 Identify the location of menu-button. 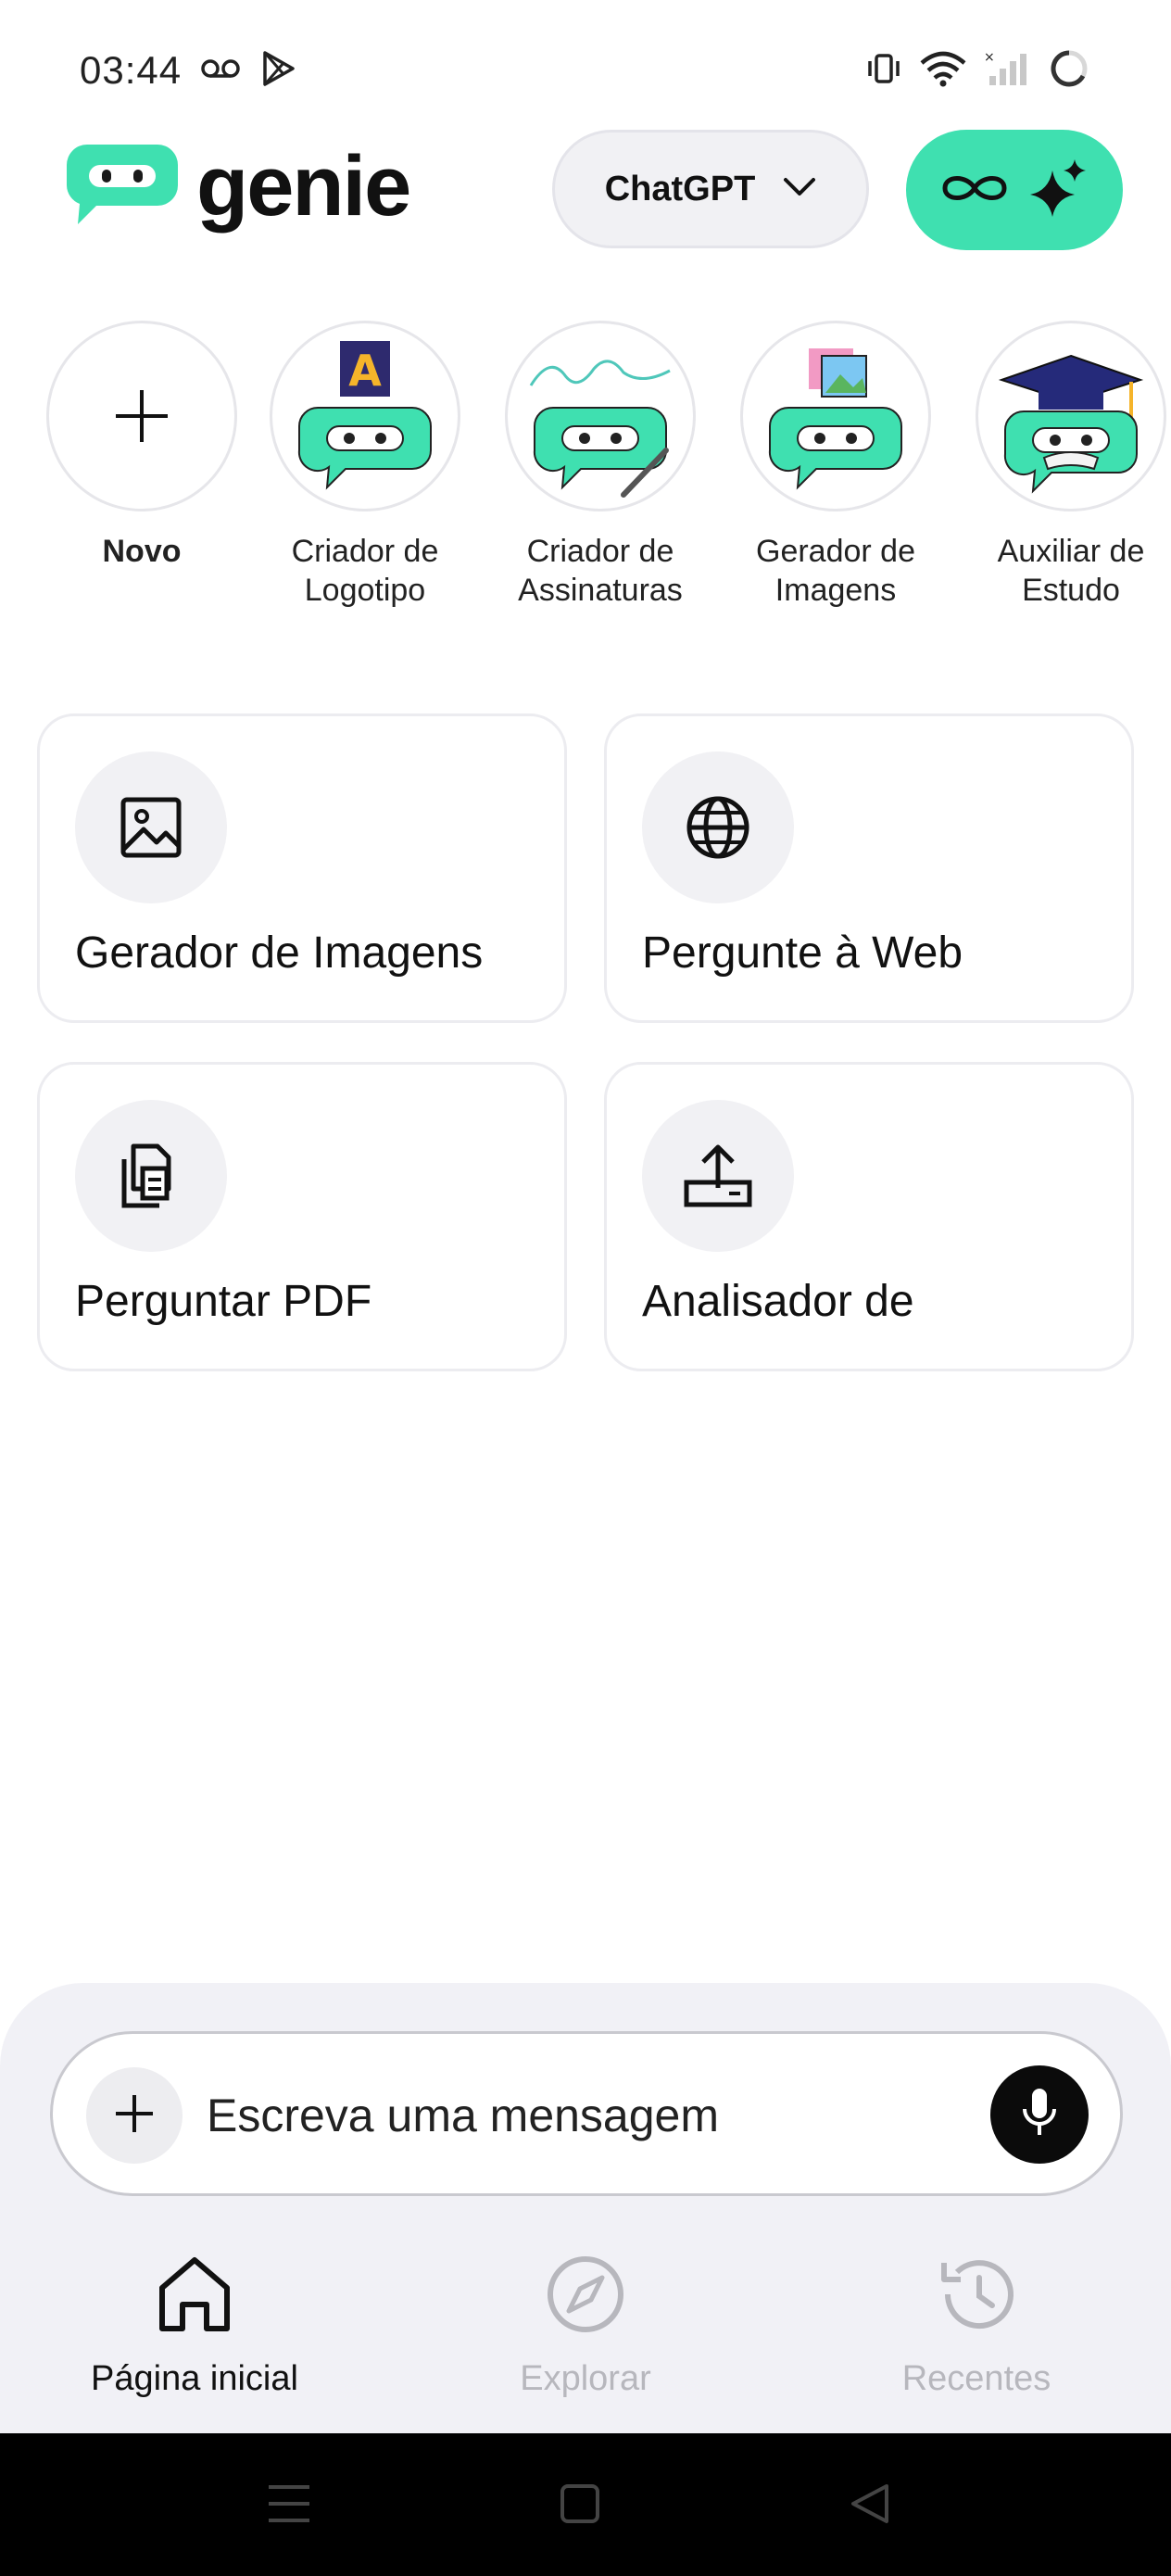
(289, 2505).